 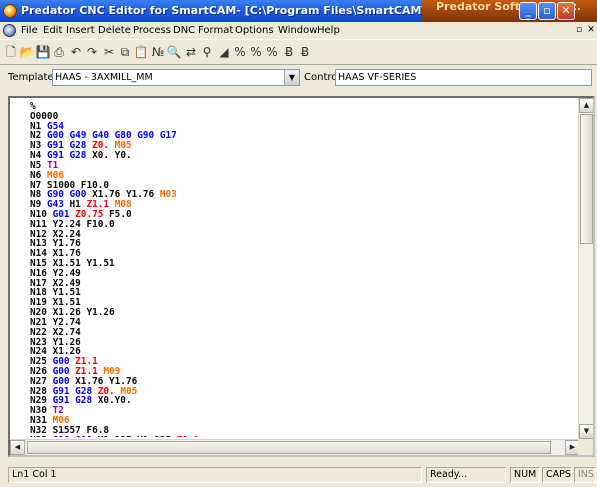 What do you see at coordinates (302, 322) in the screenshot?
I see `code-line: N21 Y2.74` at bounding box center [302, 322].